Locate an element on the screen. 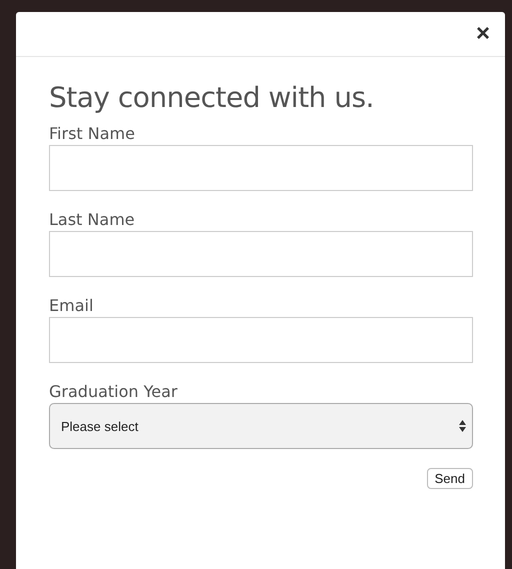 The height and width of the screenshot is (569, 512). field-label: Email is located at coordinates (71, 305).